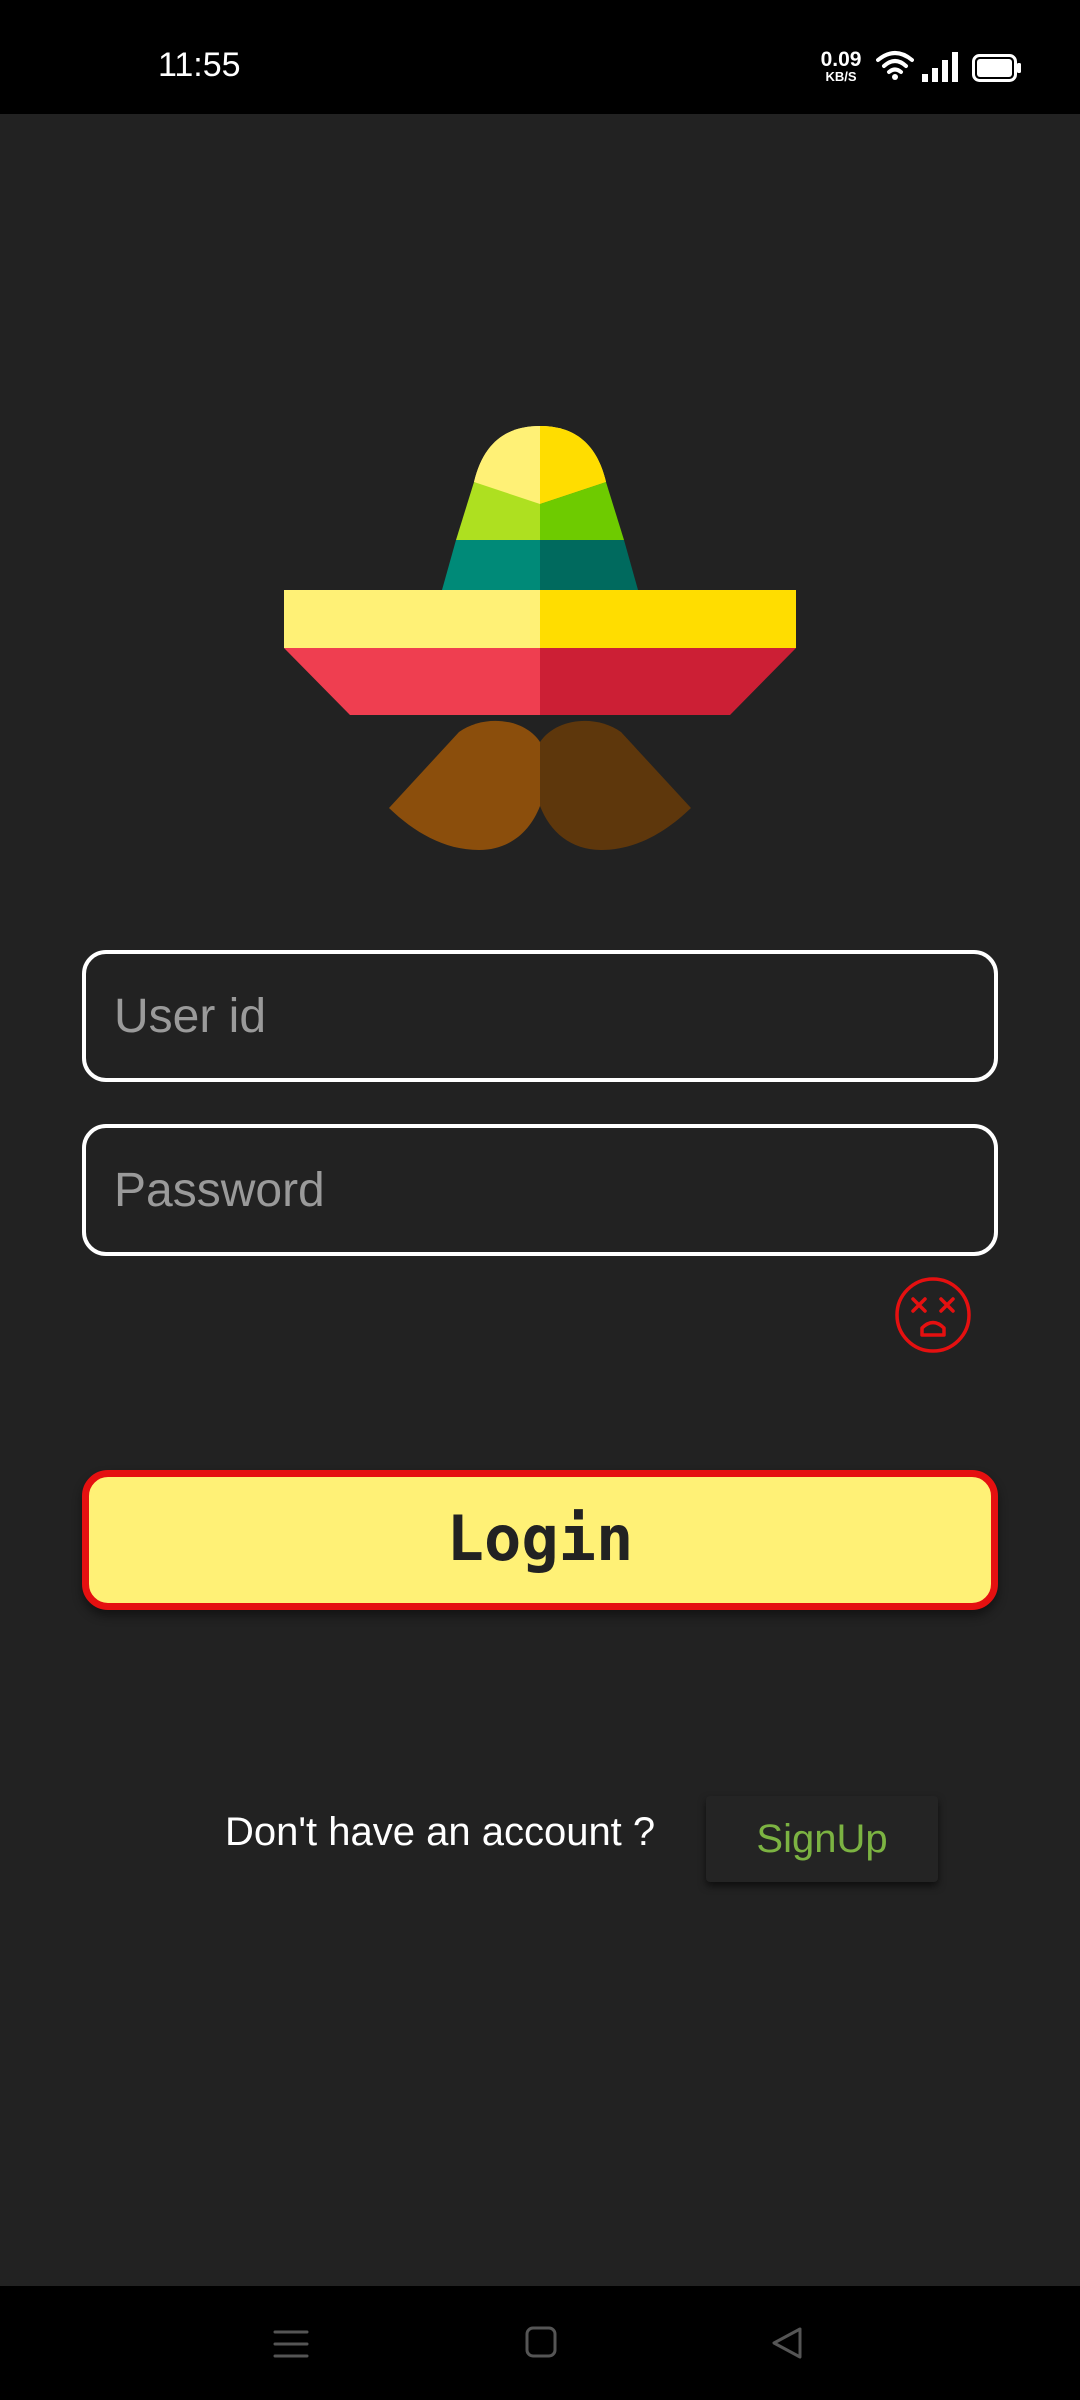  Describe the element at coordinates (540, 1016) in the screenshot. I see `user-id-input` at that location.